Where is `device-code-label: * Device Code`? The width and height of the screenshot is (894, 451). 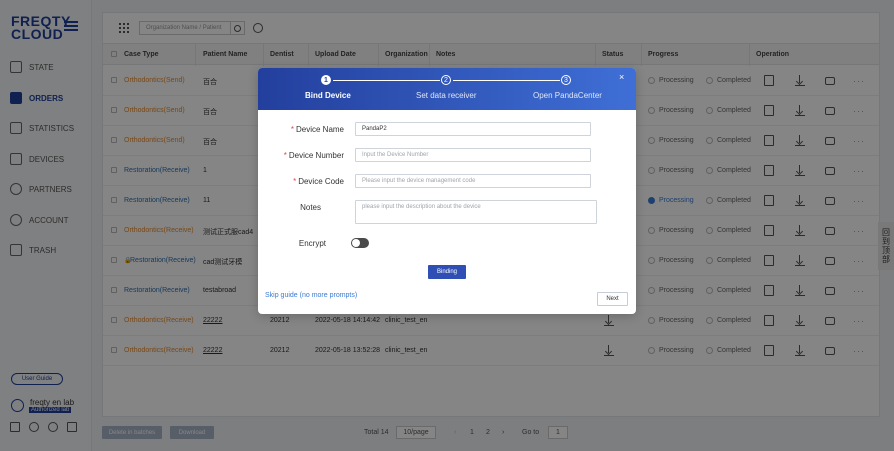 device-code-label: * Device Code is located at coordinates (318, 181).